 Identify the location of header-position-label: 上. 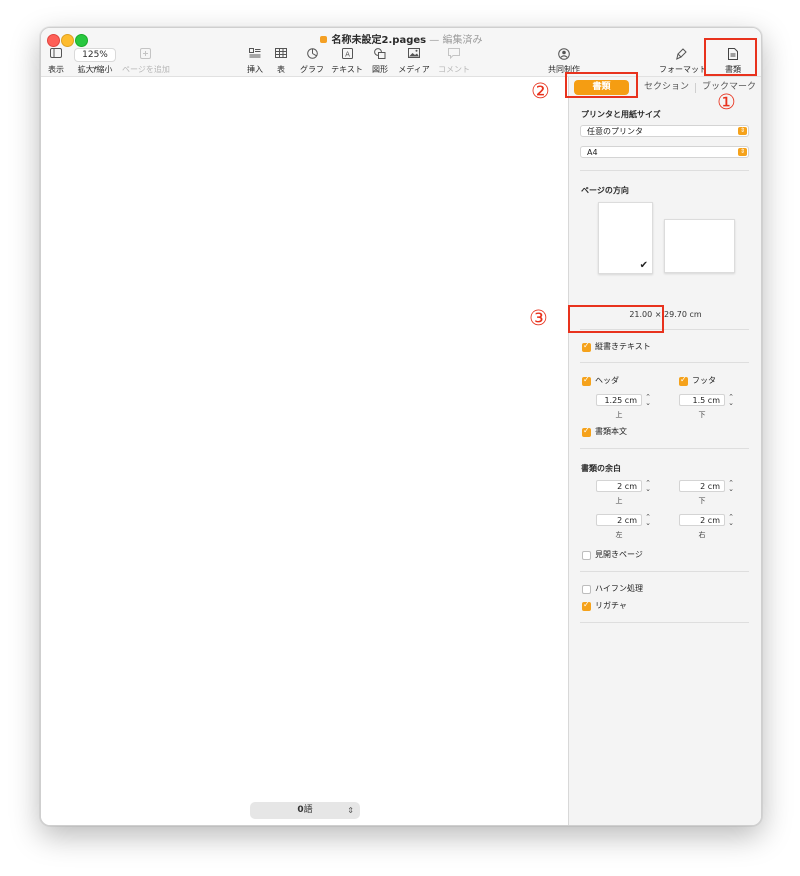
(619, 415).